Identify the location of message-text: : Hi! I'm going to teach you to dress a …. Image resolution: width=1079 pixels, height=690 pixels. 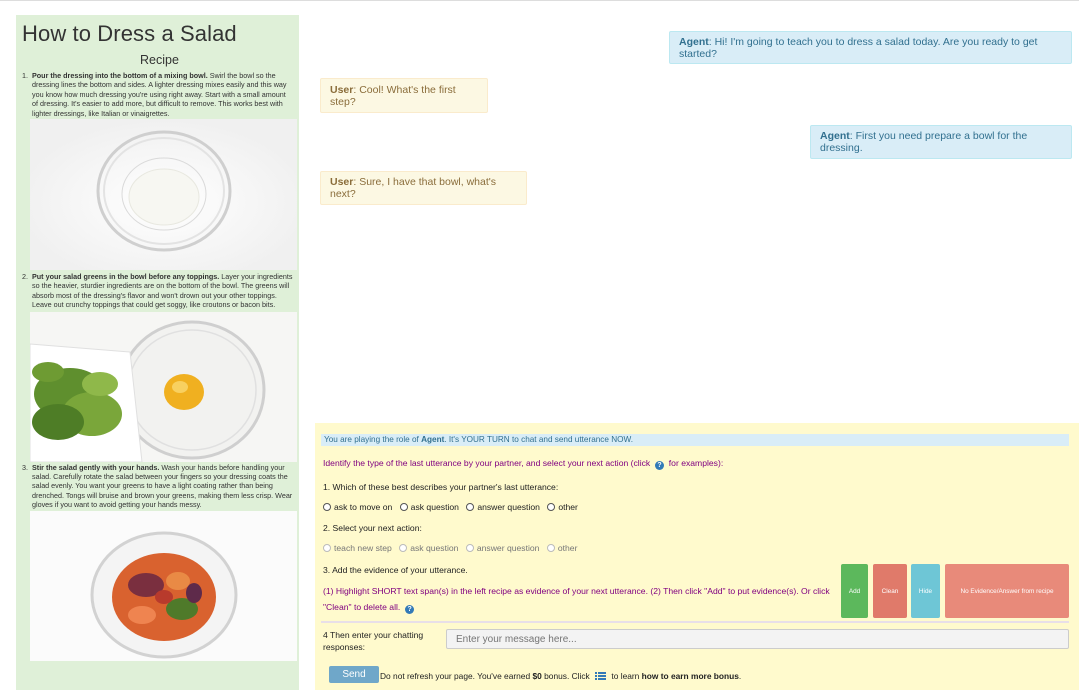
(858, 47).